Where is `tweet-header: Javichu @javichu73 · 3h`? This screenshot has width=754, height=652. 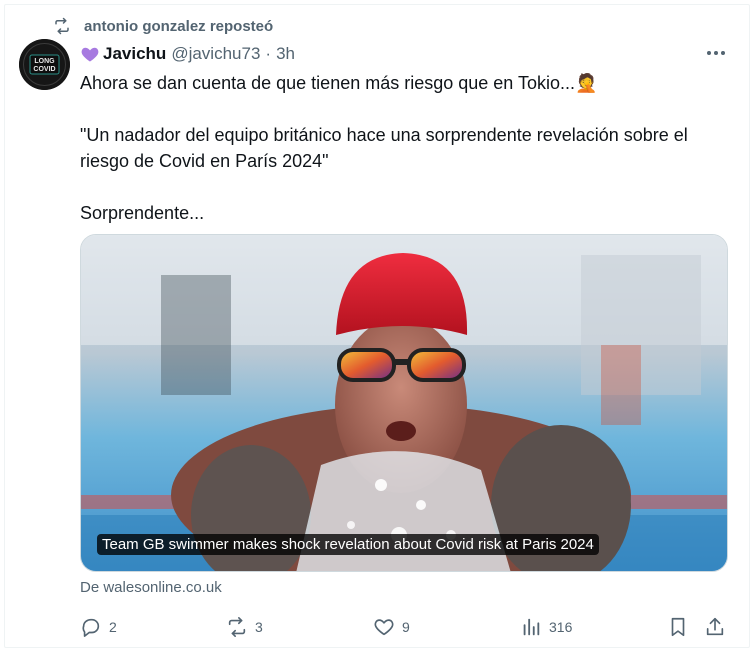
tweet-header: Javichu @javichu73 · 3h is located at coordinates (187, 54).